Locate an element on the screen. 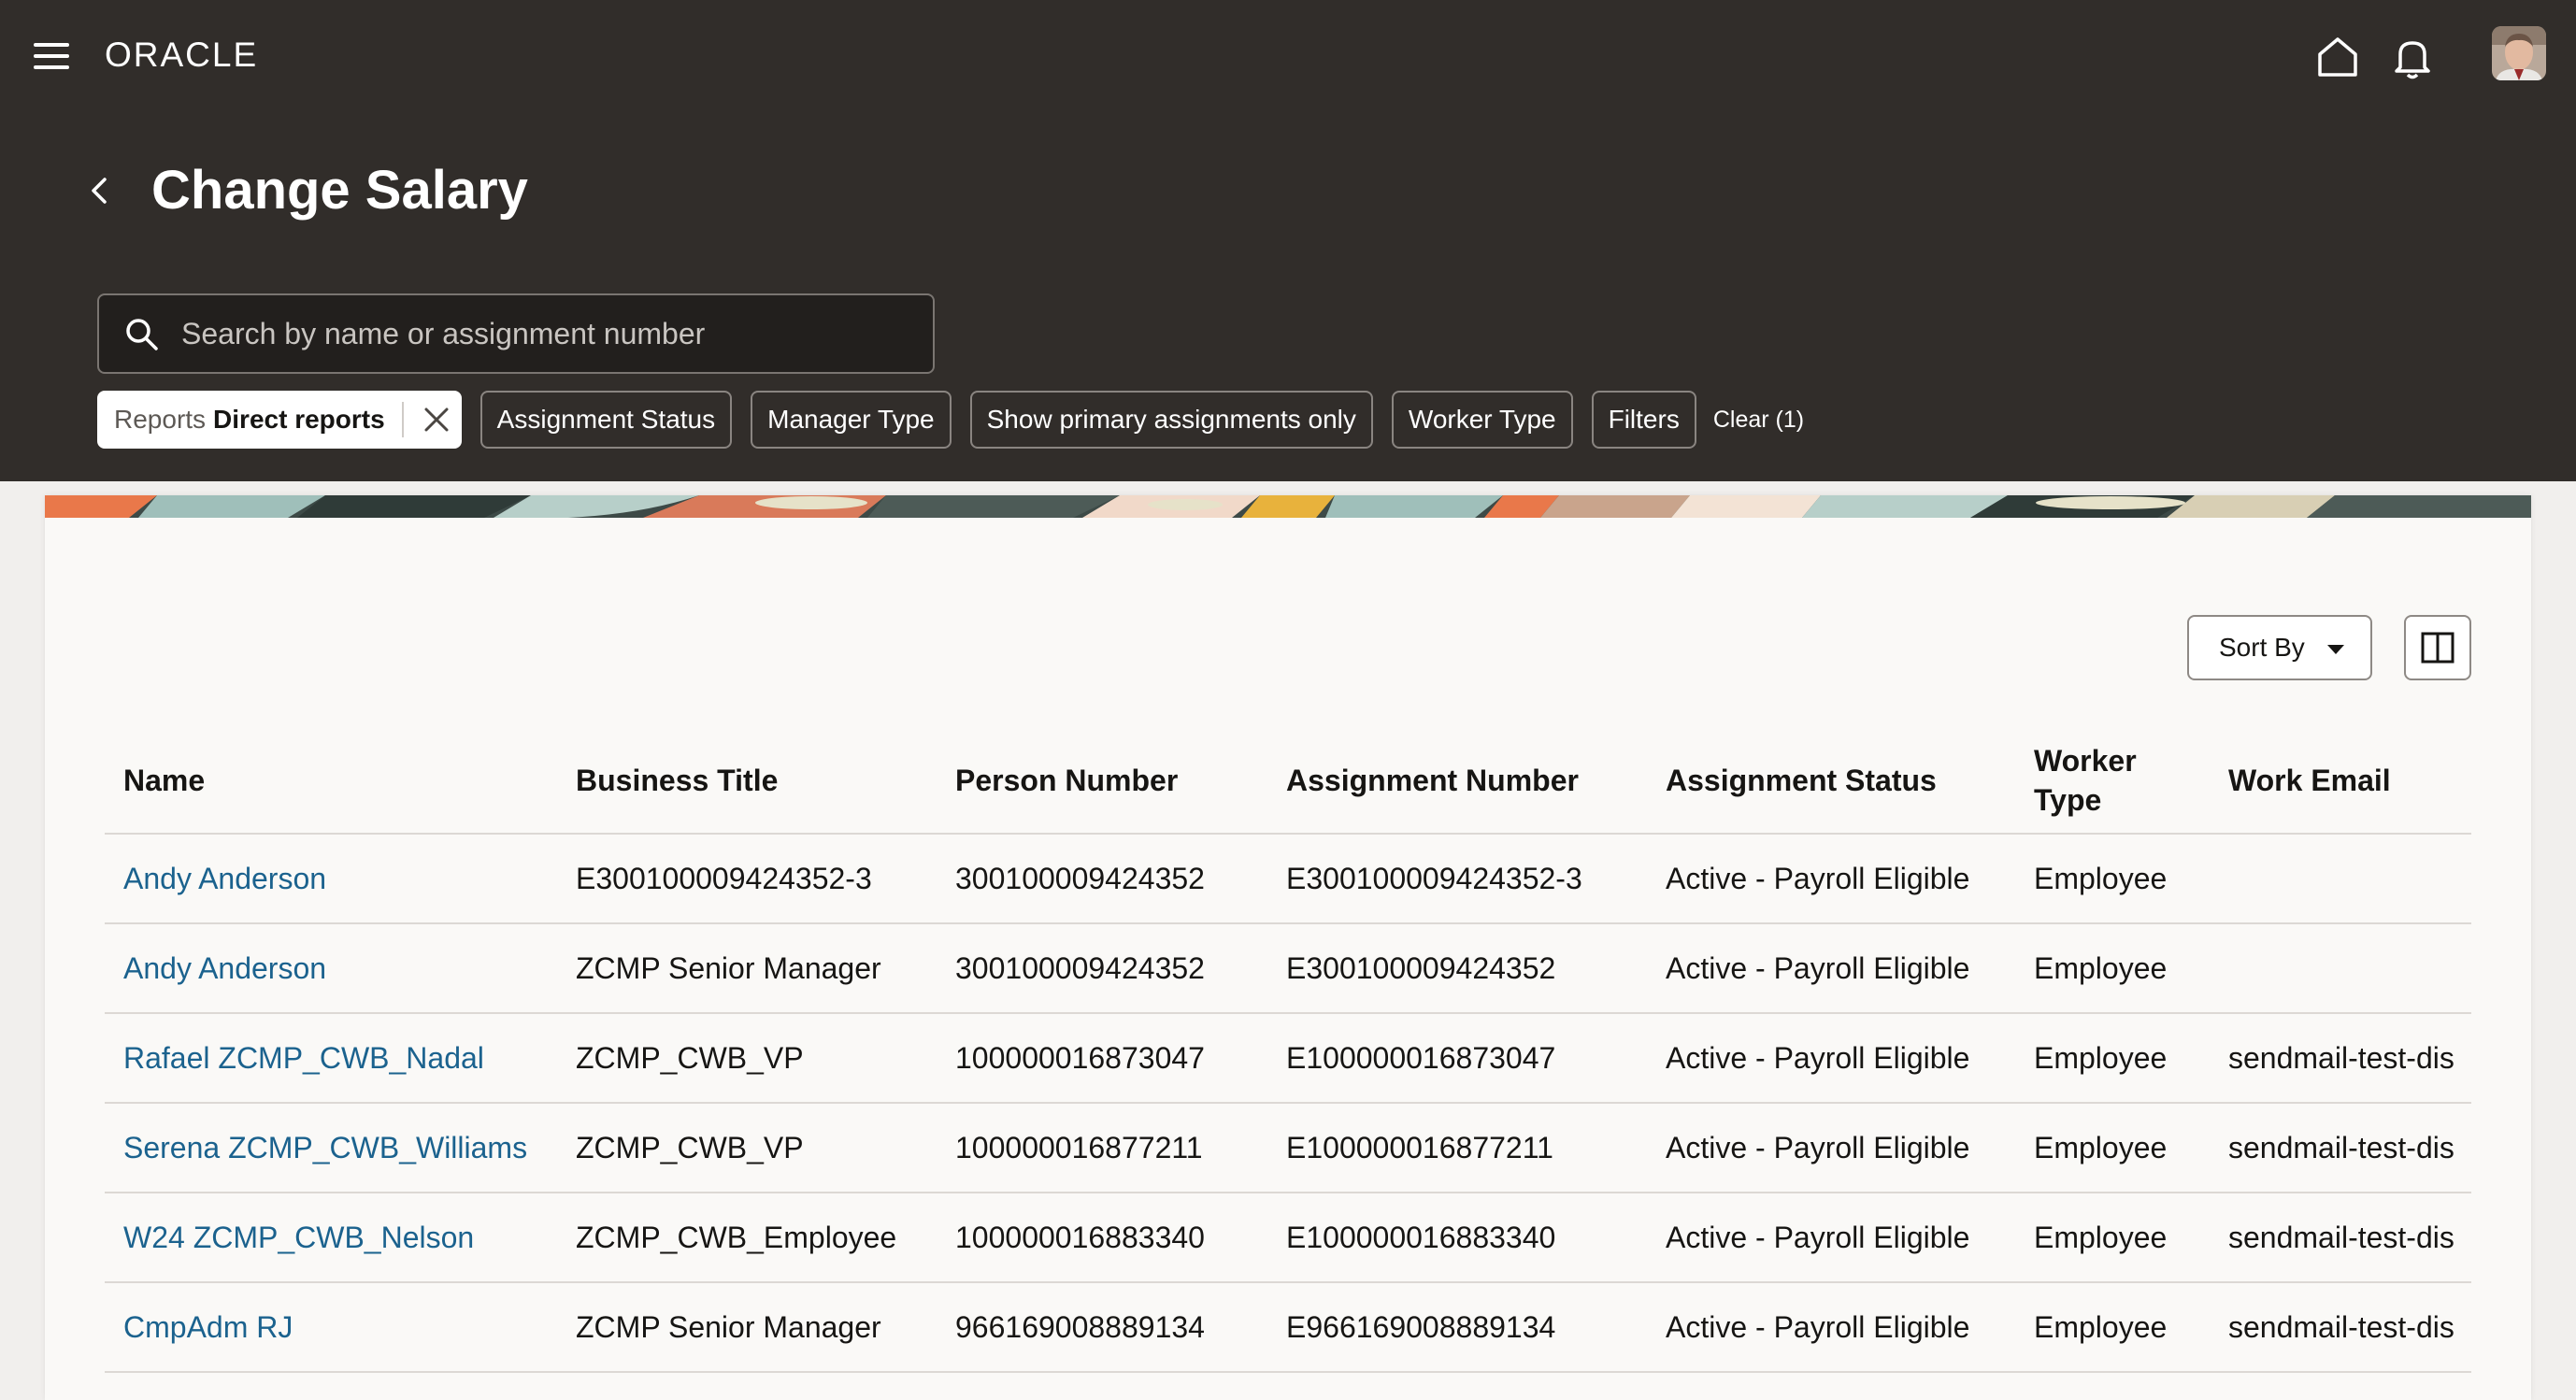 This screenshot has height=1400, width=2576. cell-name: CmpAdm RJ is located at coordinates (331, 1328).